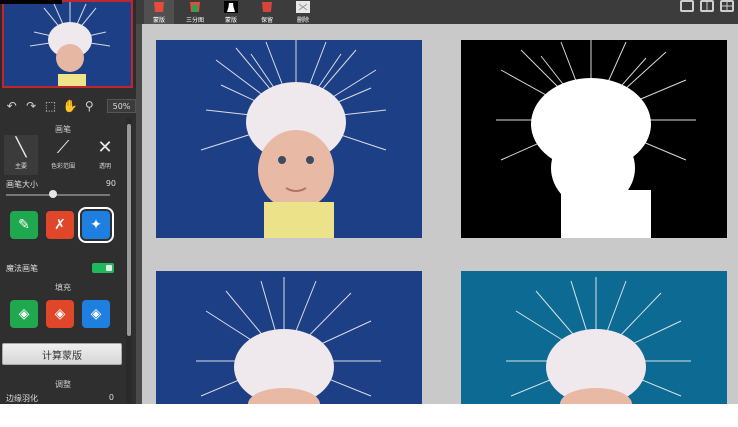 Image resolution: width=738 pixels, height=427 pixels. Describe the element at coordinates (61, 186) in the screenshot. I see `brush-size-row: 画笔大小 90` at that location.